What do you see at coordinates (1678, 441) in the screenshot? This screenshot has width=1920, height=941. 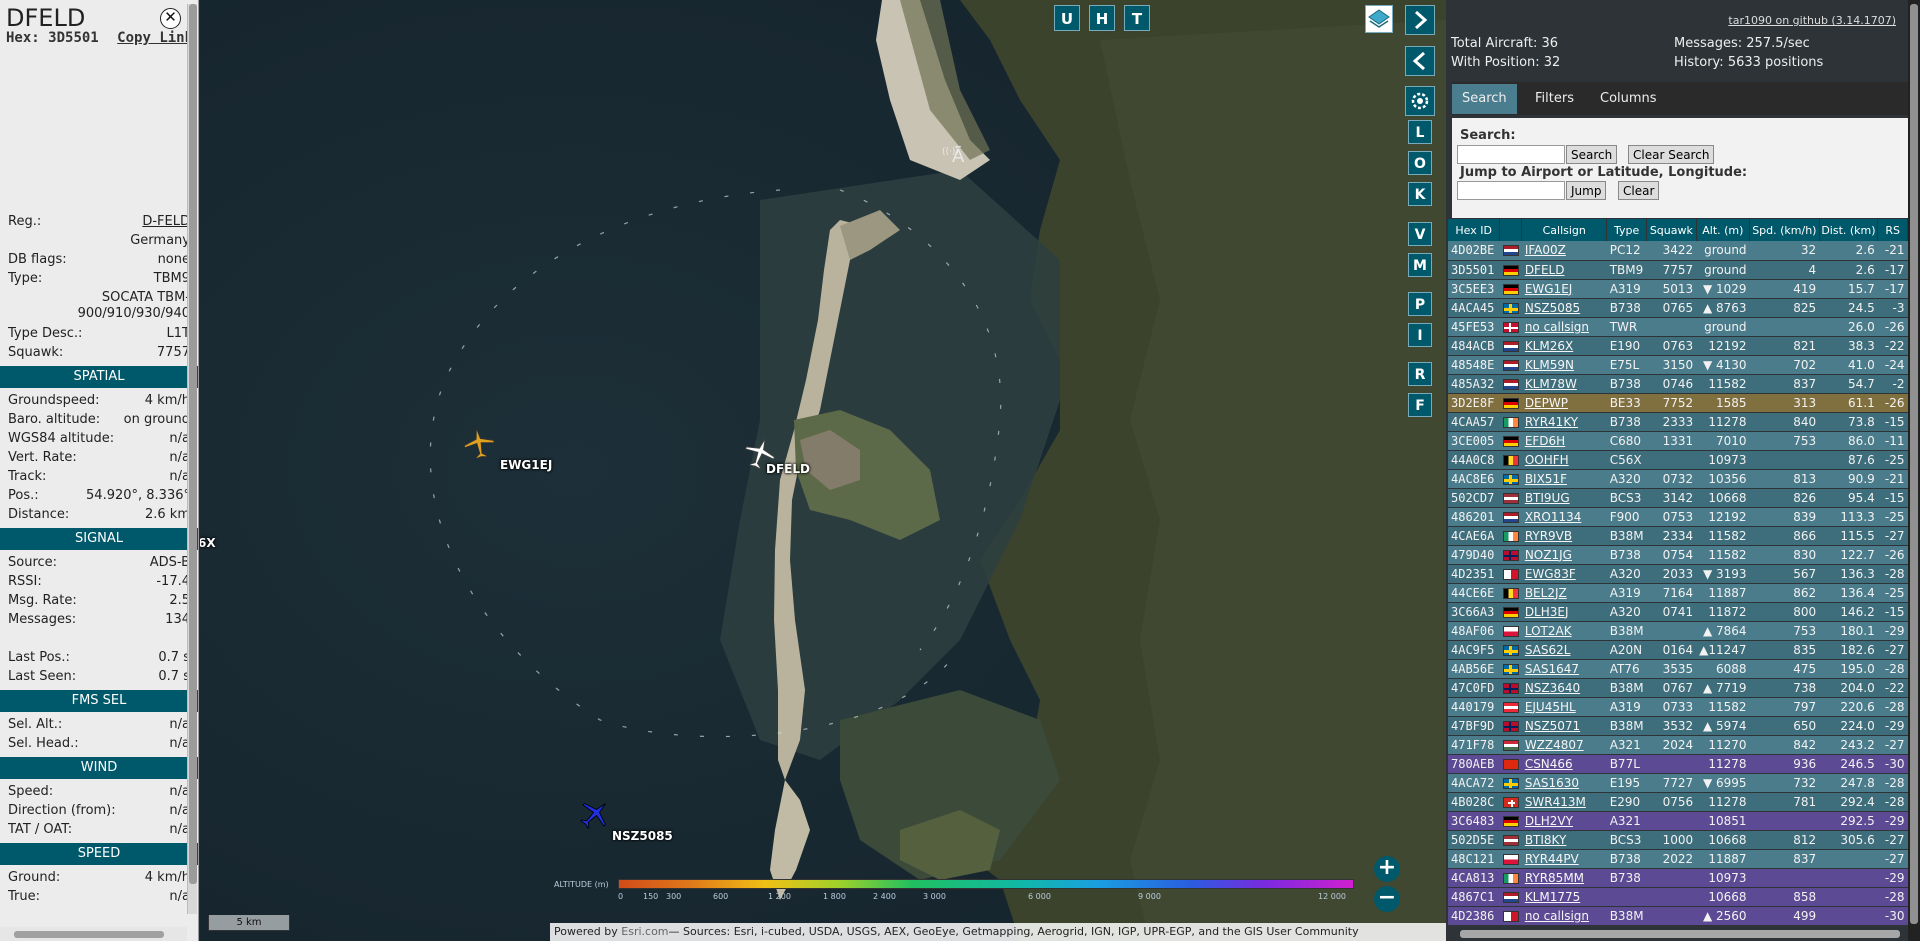 I see `table-row: 3CE005 EFD6H C680 1331 7010 753 86.0 -11` at bounding box center [1678, 441].